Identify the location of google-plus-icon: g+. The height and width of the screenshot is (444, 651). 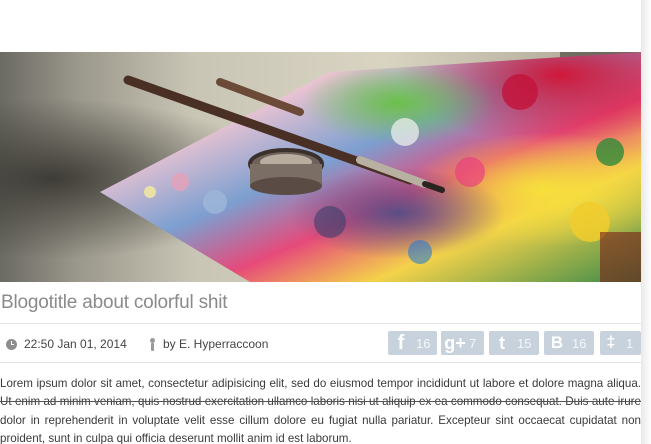
(455, 342).